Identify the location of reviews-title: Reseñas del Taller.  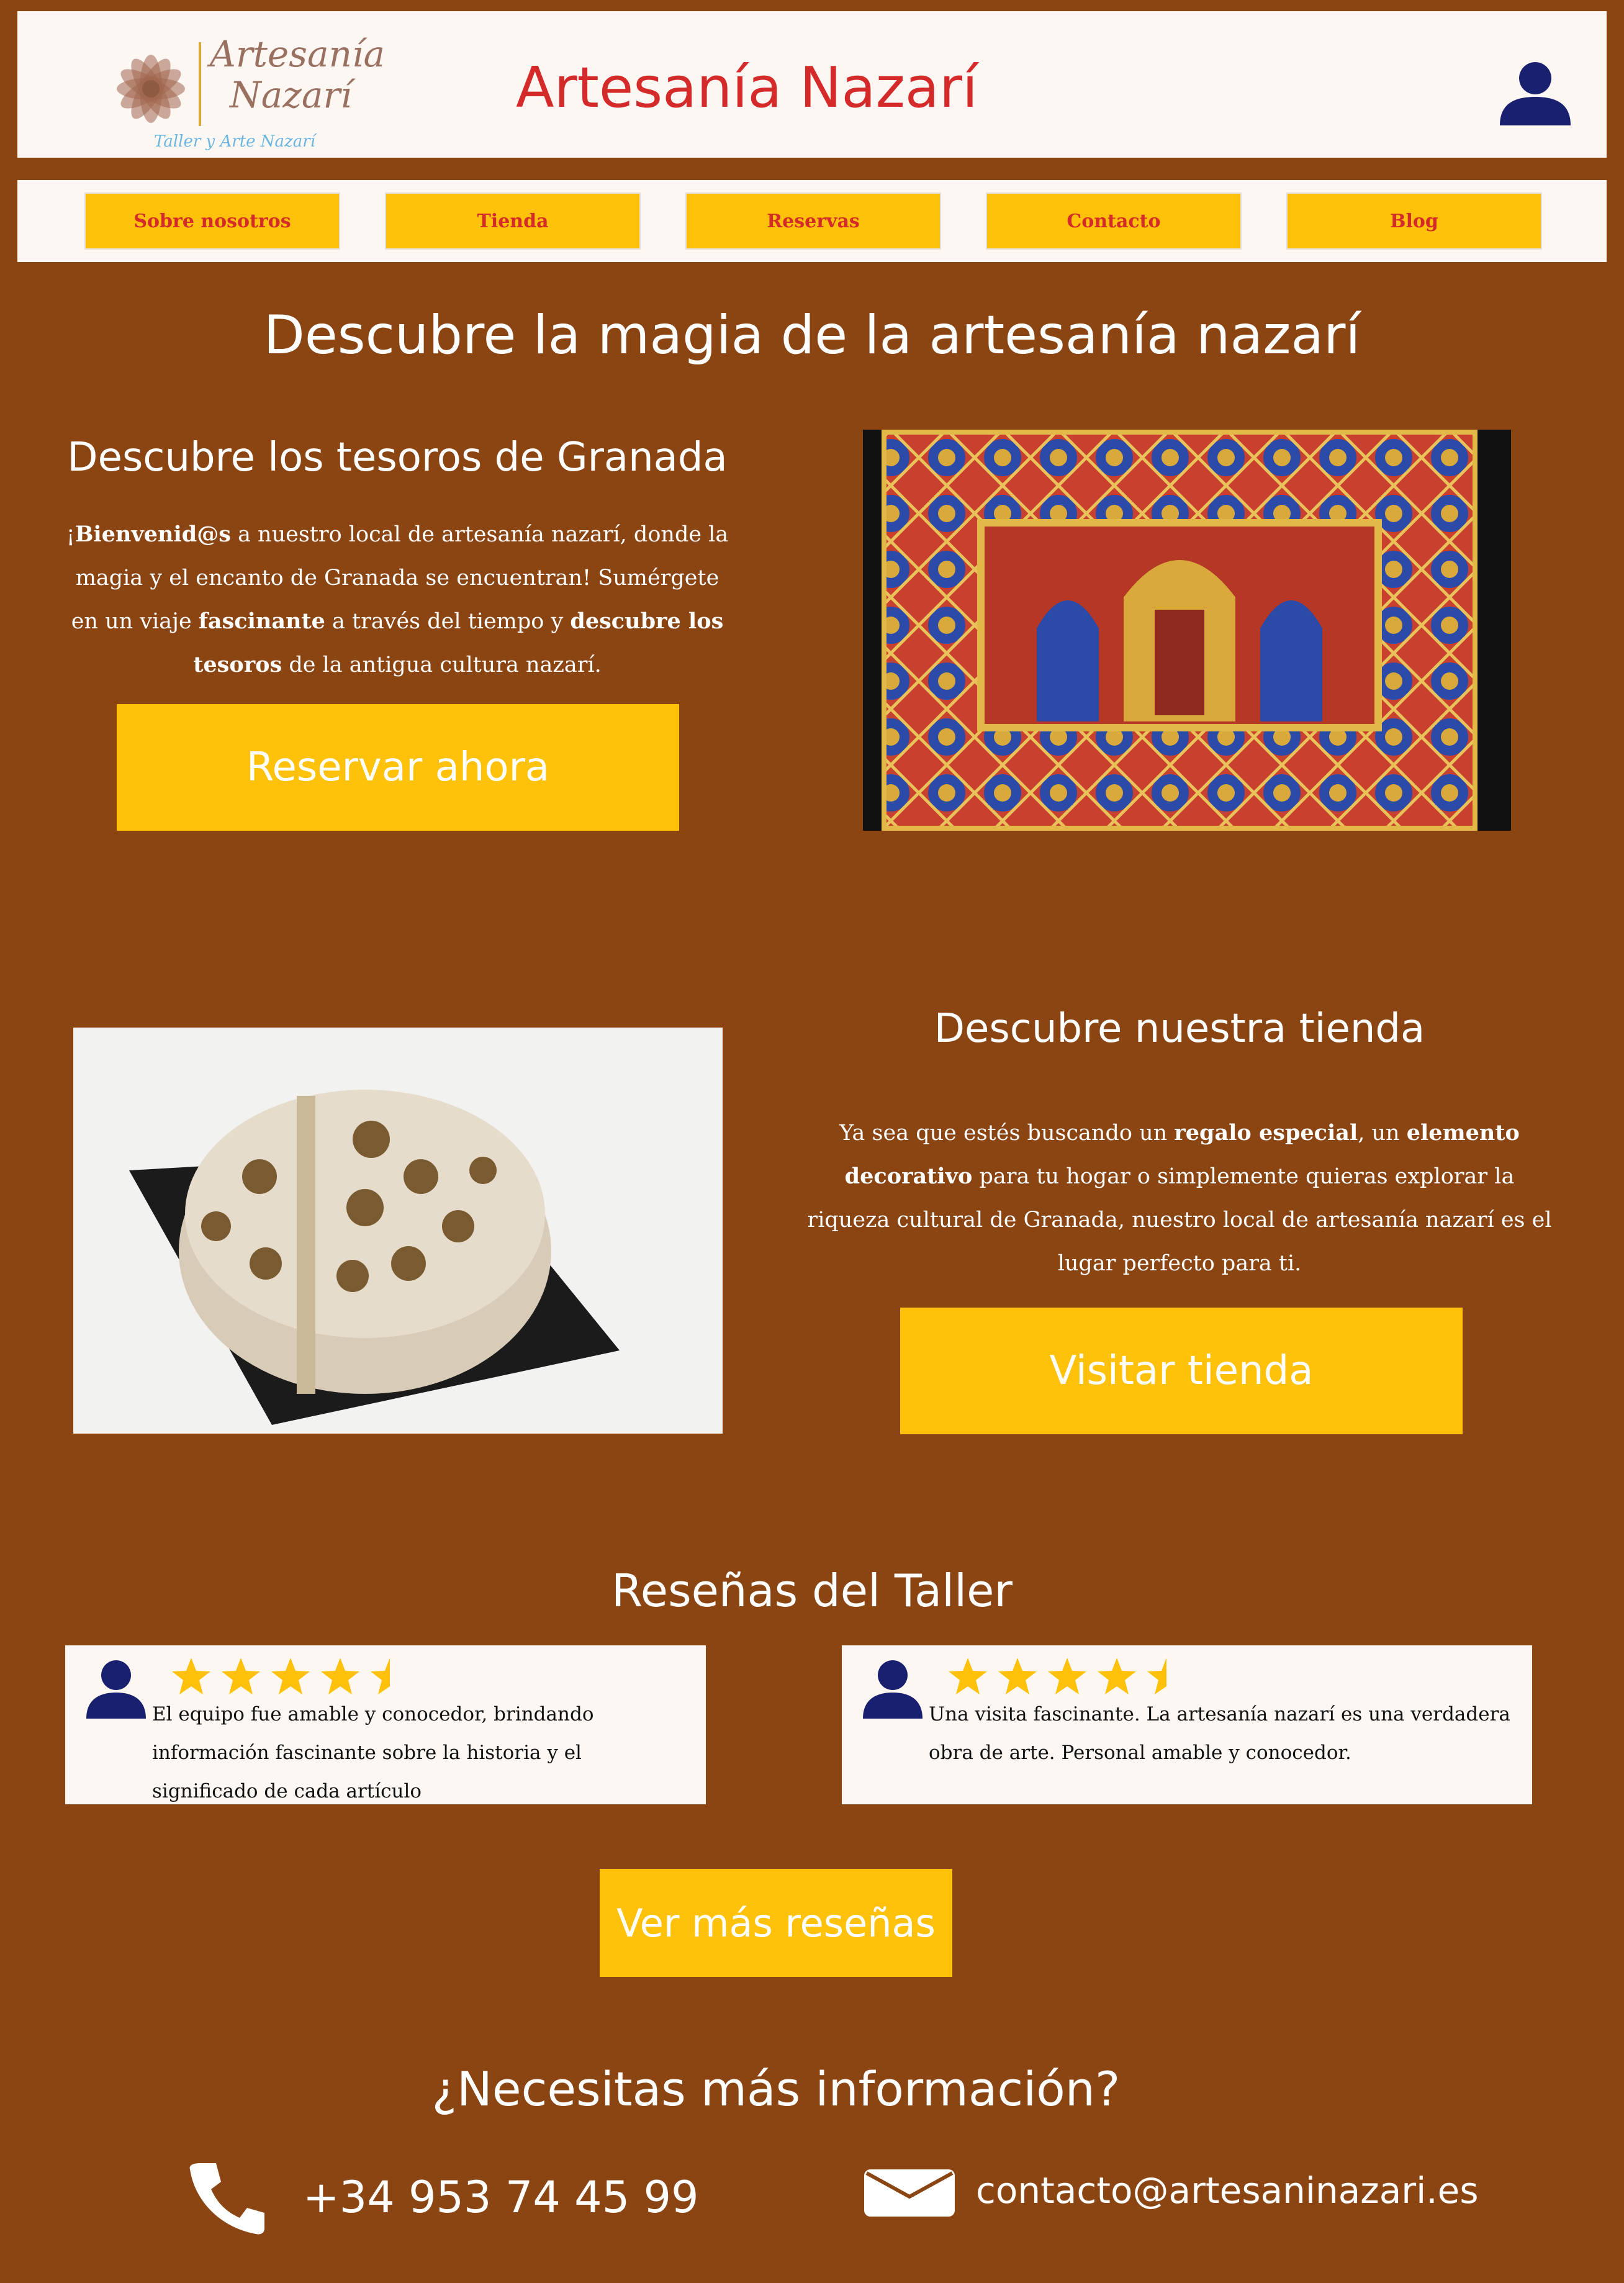
(812, 1591).